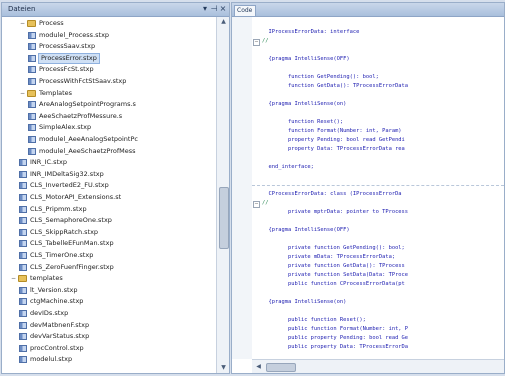 This screenshot has height=376, width=505. What do you see at coordinates (41, 23) in the screenshot?
I see `tree-folder: − Process` at bounding box center [41, 23].